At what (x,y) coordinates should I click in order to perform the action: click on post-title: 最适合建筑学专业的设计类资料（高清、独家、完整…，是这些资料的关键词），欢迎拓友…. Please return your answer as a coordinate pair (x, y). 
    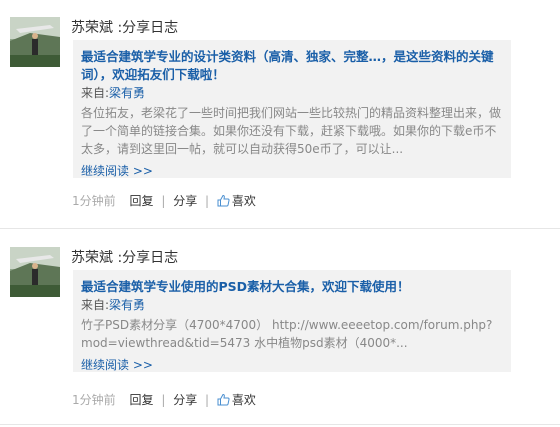
    Looking at the image, I should click on (292, 66).